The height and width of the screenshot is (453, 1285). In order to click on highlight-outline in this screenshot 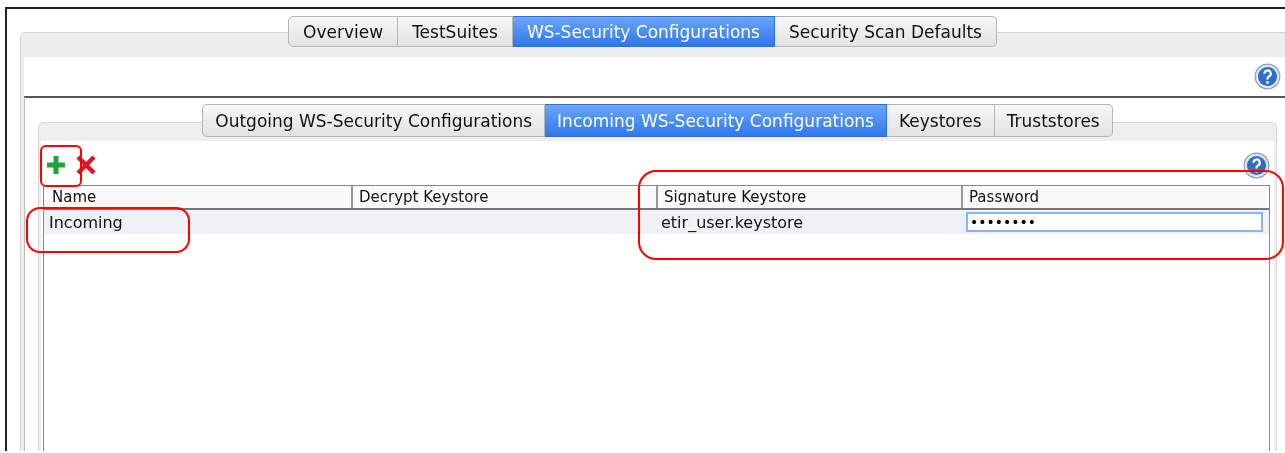, I will do `click(61, 166)`.